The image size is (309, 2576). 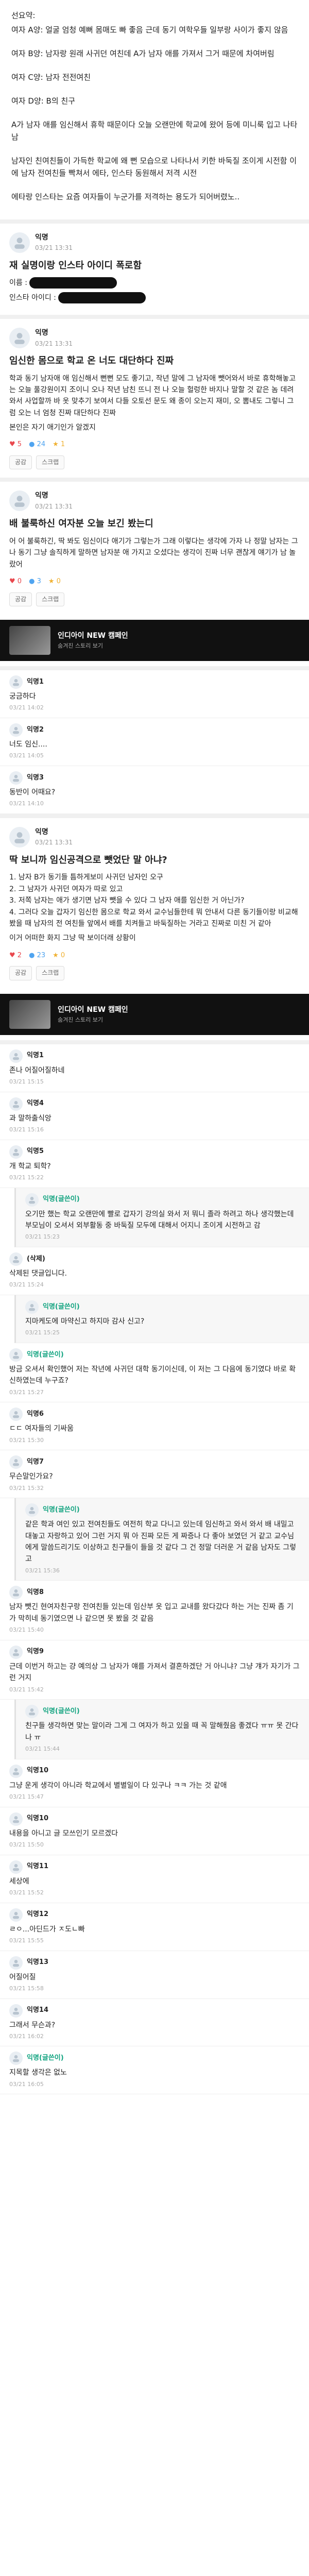 What do you see at coordinates (37, 955) in the screenshot?
I see `comment-count: ● 23` at bounding box center [37, 955].